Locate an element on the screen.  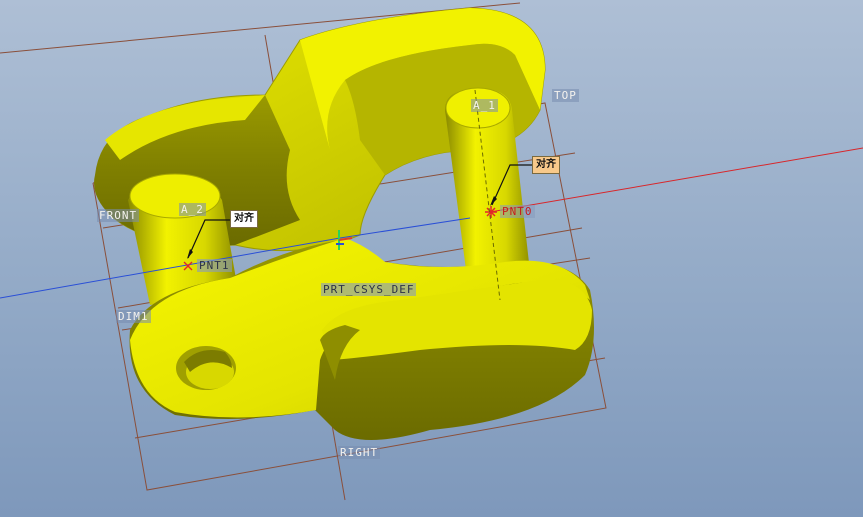
axis-a2-label: A_2 is located at coordinates (192, 209).